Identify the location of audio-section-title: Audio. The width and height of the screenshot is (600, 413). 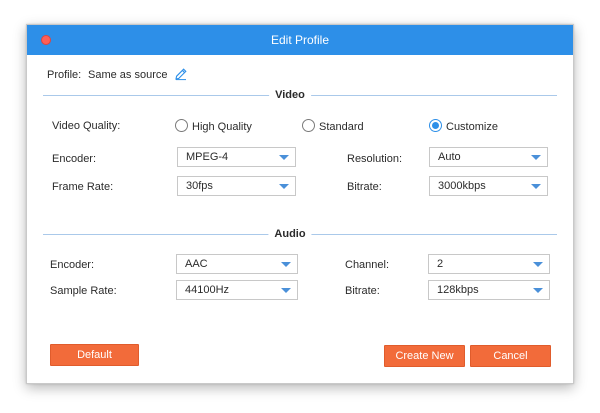
(290, 234).